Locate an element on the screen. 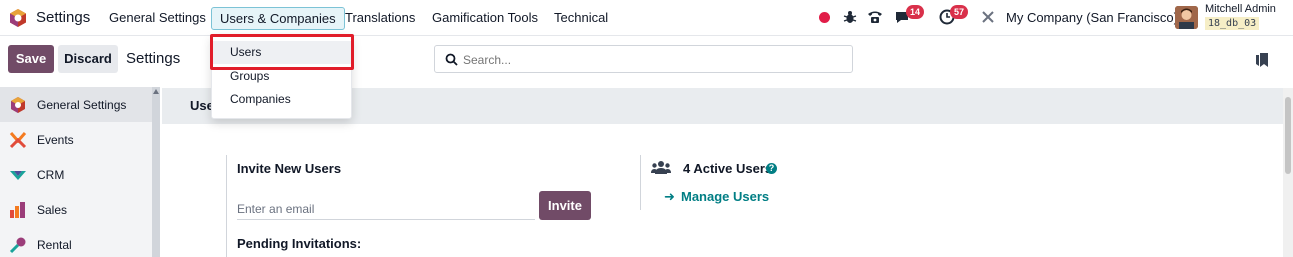 This screenshot has width=1293, height=257. sidebar-item-events: Events is located at coordinates (76, 139).